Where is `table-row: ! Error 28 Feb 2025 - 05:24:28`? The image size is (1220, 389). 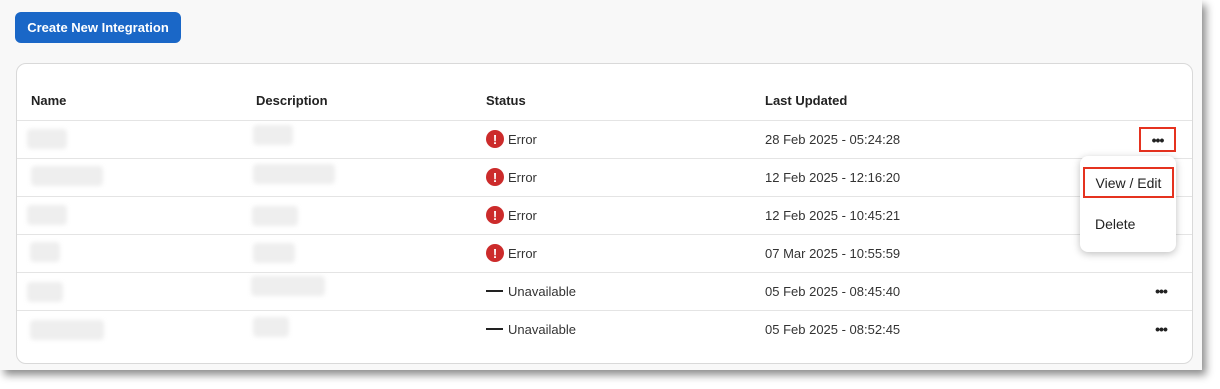 table-row: ! Error 28 Feb 2025 - 05:24:28 is located at coordinates (604, 139).